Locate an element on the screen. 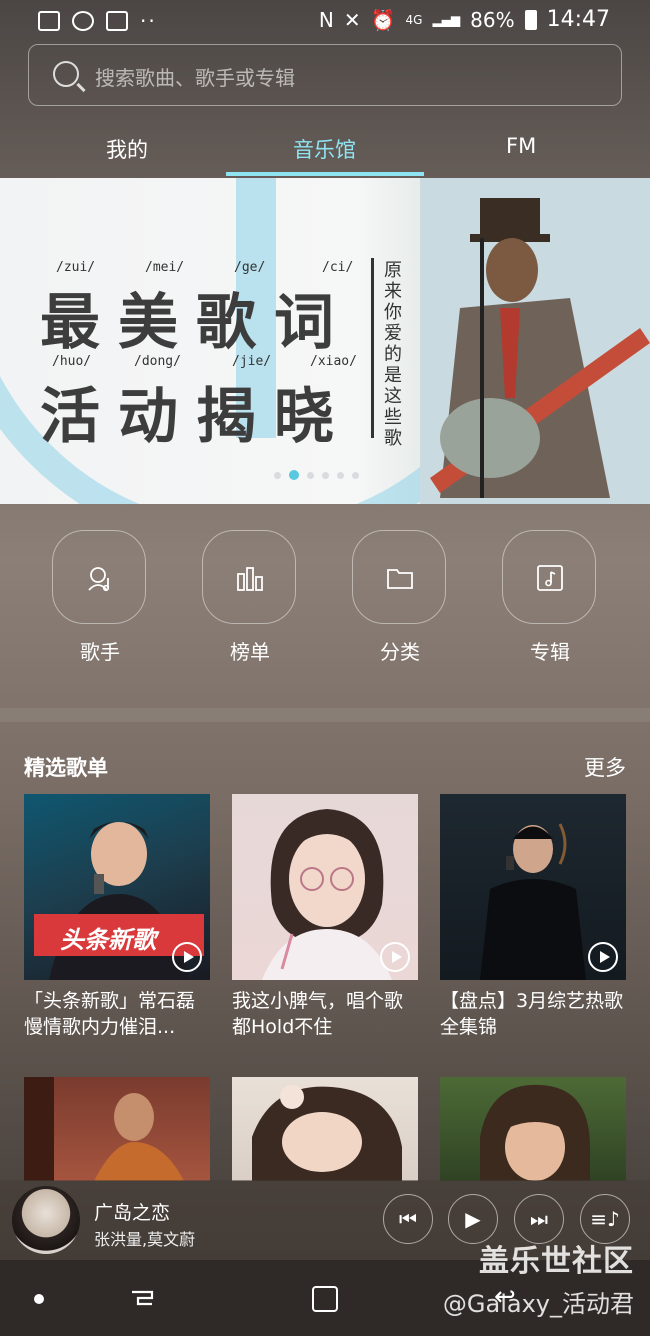 This screenshot has width=650, height=1336. section-title: 精选歌单 is located at coordinates (66, 768).